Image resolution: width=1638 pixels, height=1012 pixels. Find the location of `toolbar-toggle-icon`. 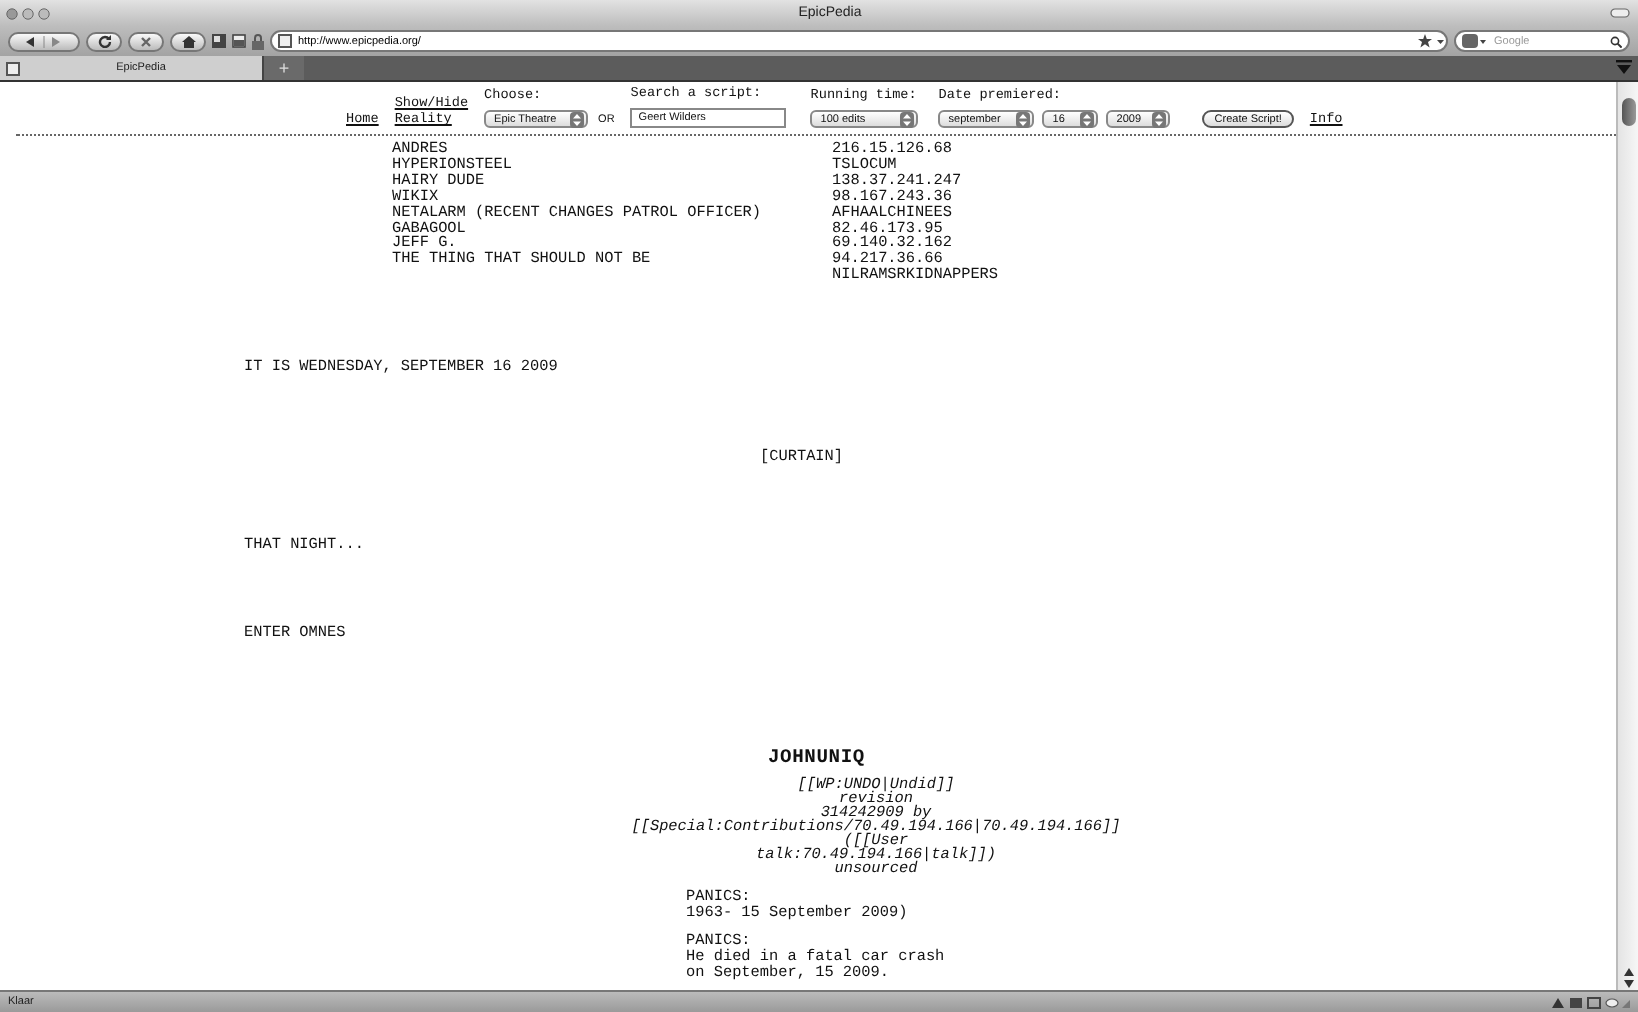

toolbar-toggle-icon is located at coordinates (1620, 13).